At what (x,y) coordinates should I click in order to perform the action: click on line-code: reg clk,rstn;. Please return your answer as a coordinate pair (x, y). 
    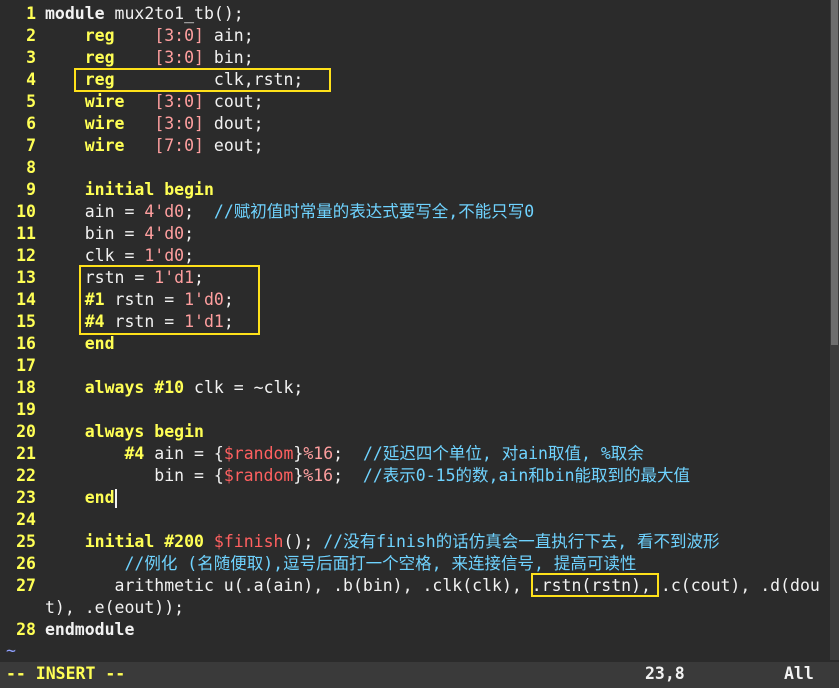
    Looking at the image, I should click on (174, 79).